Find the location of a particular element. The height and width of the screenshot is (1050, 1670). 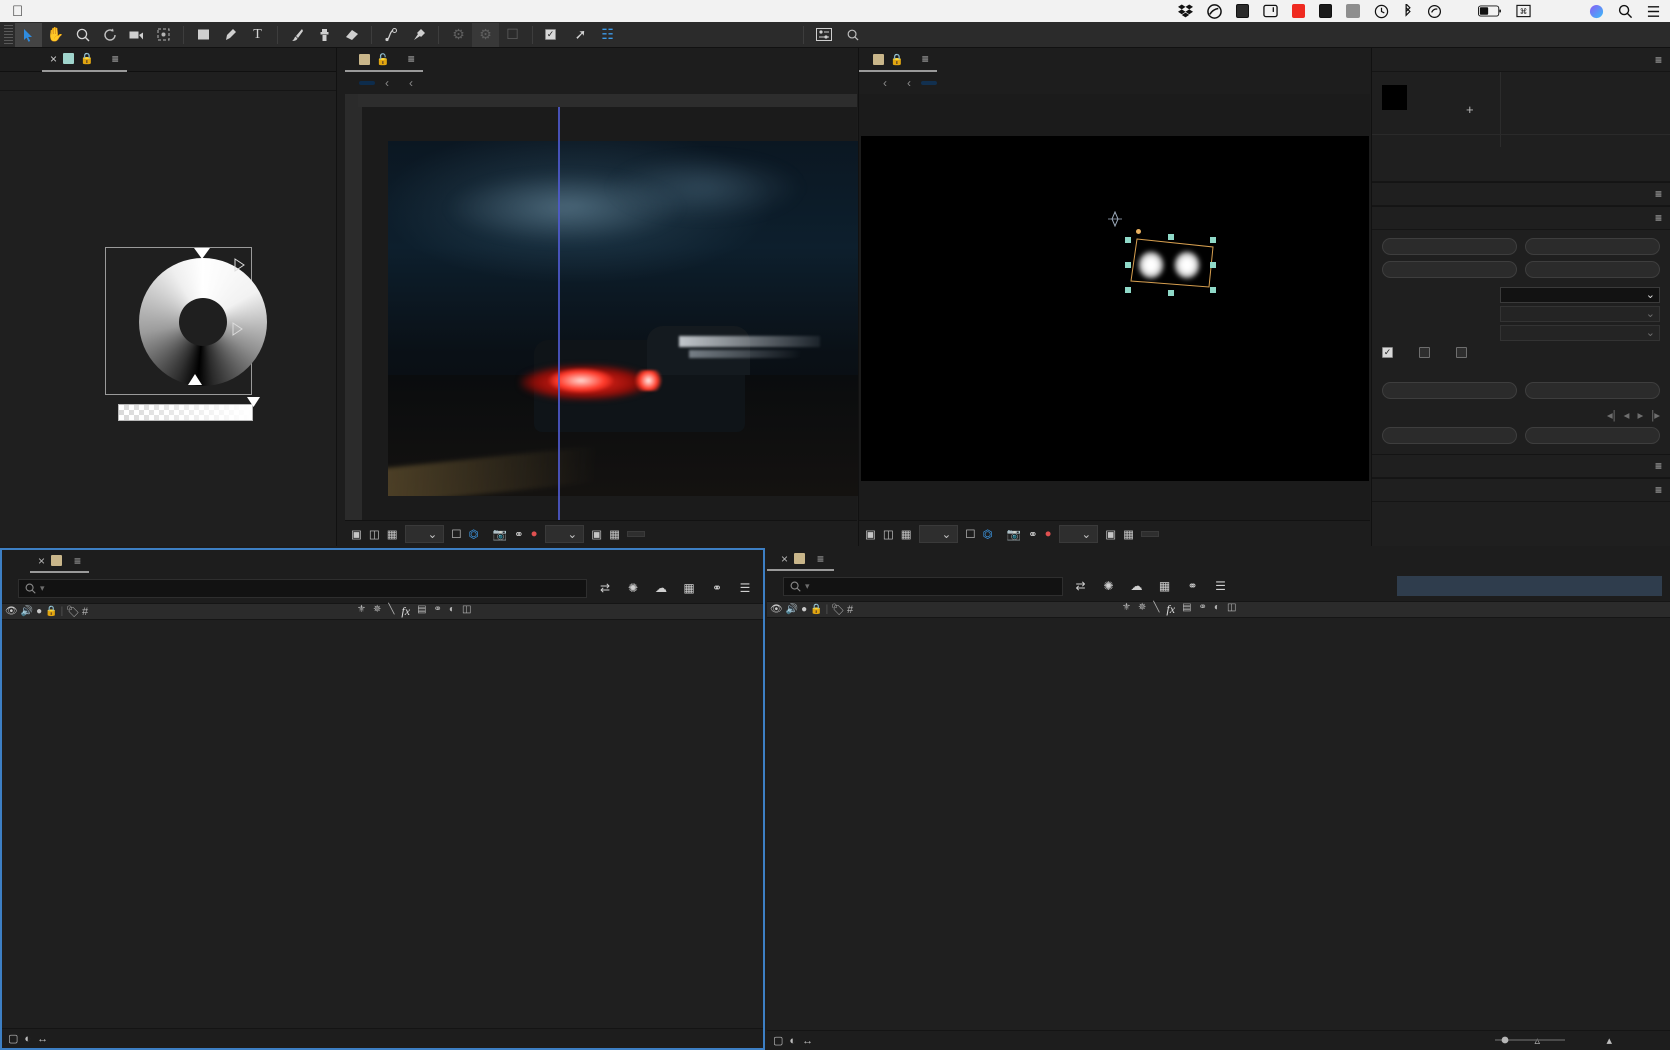

colorama-output-cycle-wheel is located at coordinates (186, 321).